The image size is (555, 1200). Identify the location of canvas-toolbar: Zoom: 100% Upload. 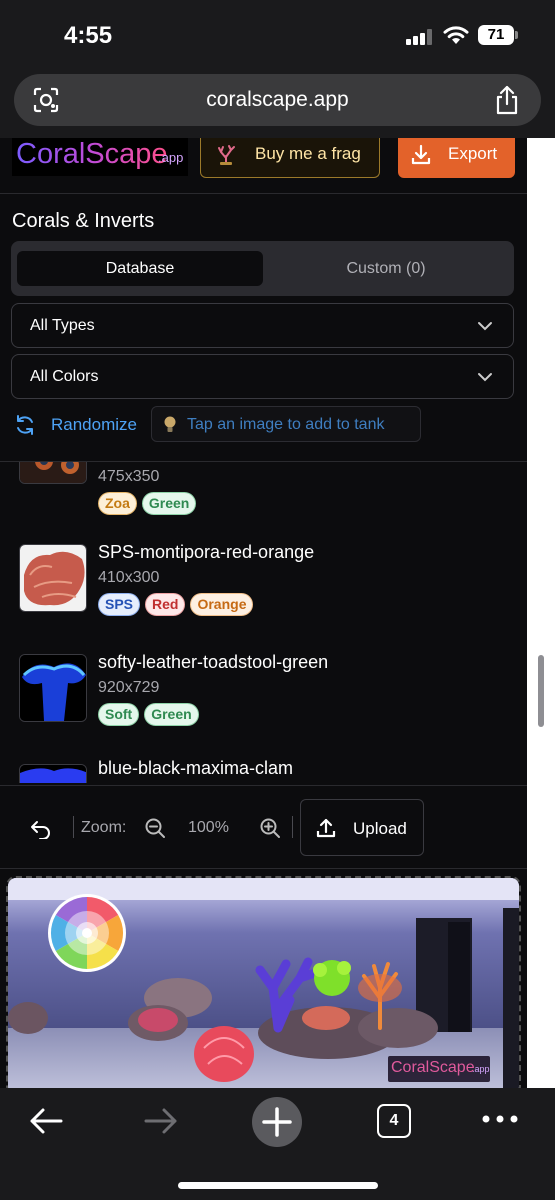
(263, 827).